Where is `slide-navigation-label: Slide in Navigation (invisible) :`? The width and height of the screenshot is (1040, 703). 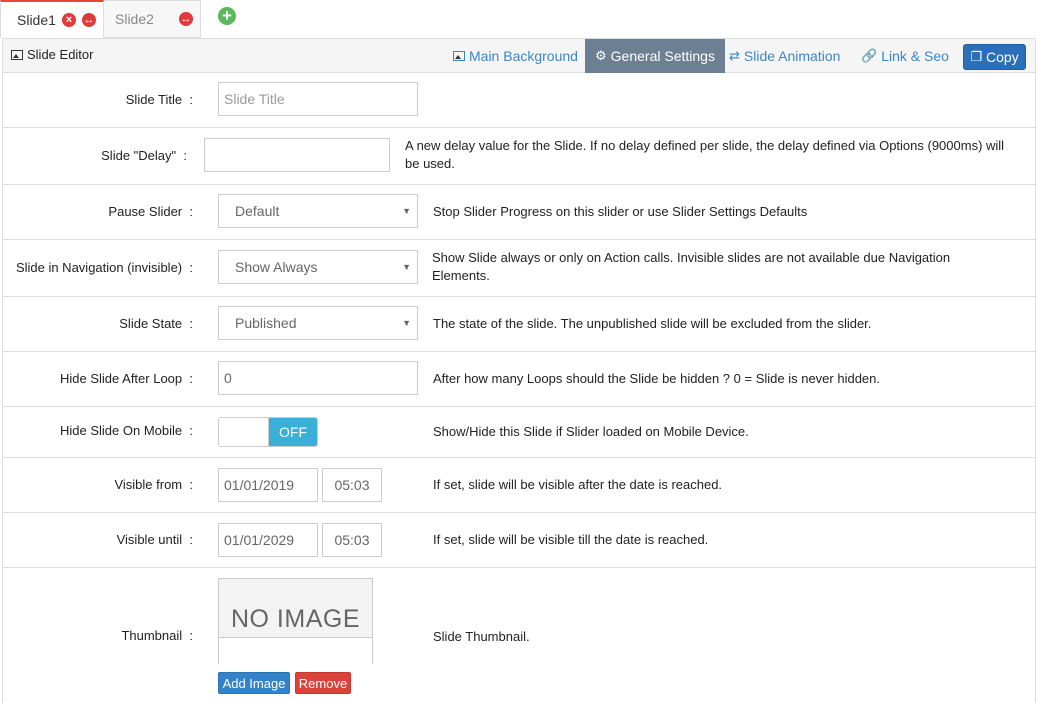
slide-navigation-label: Slide in Navigation (invisible) : is located at coordinates (104, 267).